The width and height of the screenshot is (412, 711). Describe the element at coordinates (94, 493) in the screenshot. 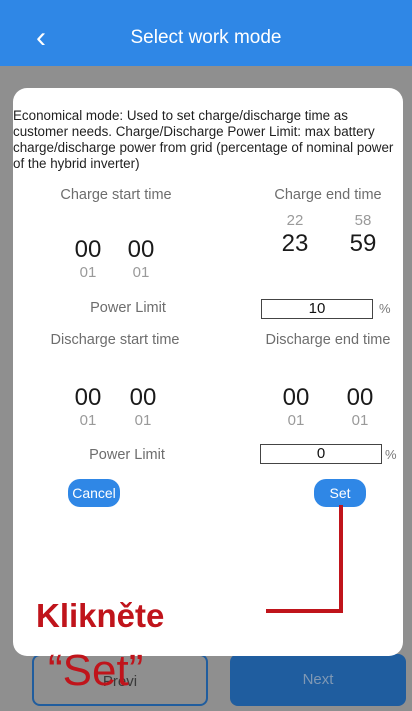

I see `cancel-button: Cancel` at that location.